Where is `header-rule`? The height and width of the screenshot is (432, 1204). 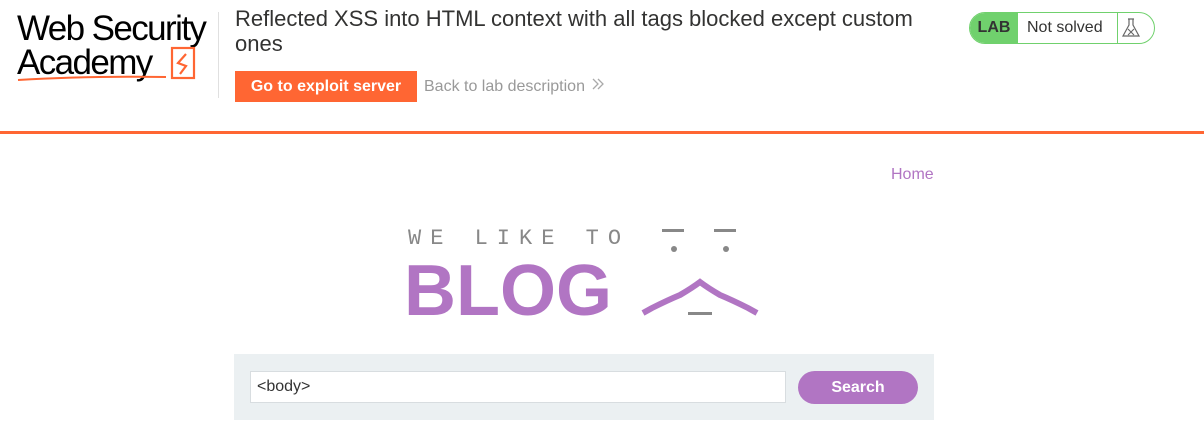
header-rule is located at coordinates (602, 132).